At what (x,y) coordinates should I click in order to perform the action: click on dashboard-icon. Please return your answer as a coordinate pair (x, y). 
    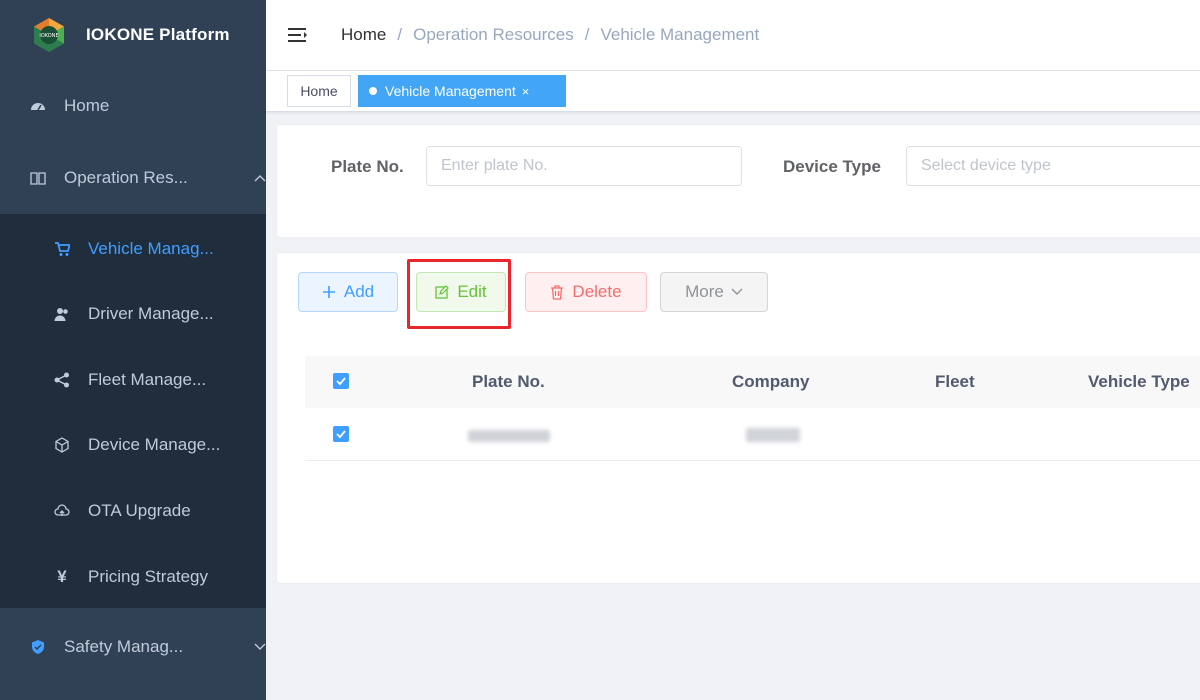
    Looking at the image, I should click on (38, 106).